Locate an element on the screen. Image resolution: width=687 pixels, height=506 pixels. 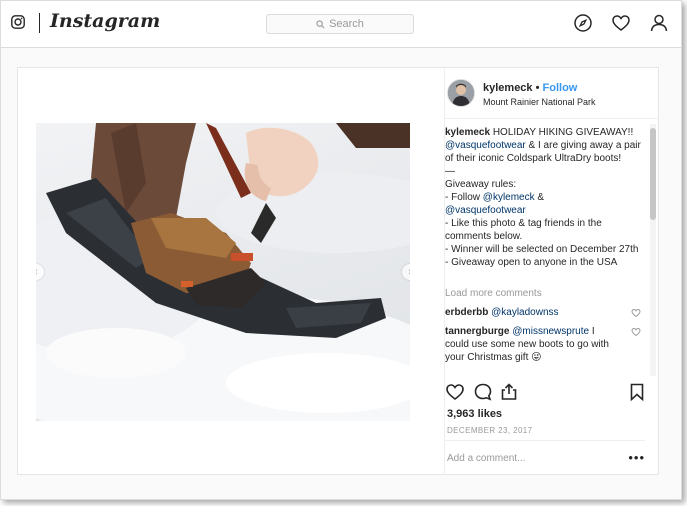
caption-rule-4: - Giveaway open to anyone in the USA is located at coordinates (531, 262).